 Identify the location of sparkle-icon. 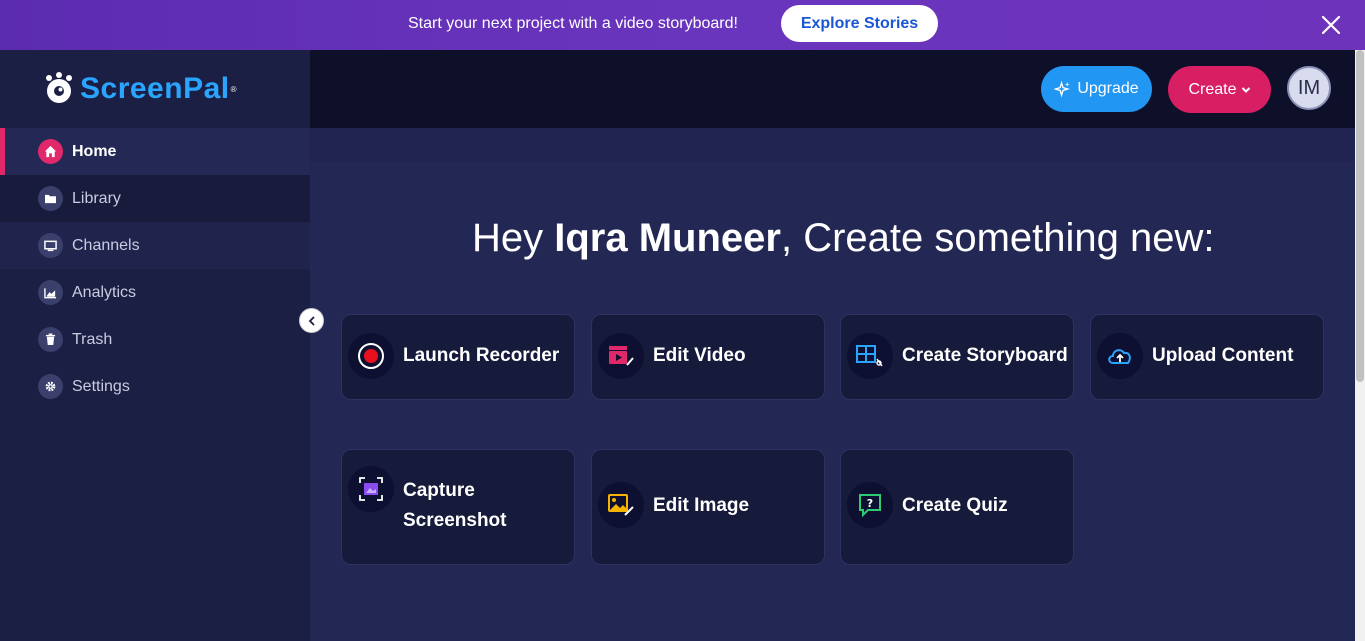
(1062, 88).